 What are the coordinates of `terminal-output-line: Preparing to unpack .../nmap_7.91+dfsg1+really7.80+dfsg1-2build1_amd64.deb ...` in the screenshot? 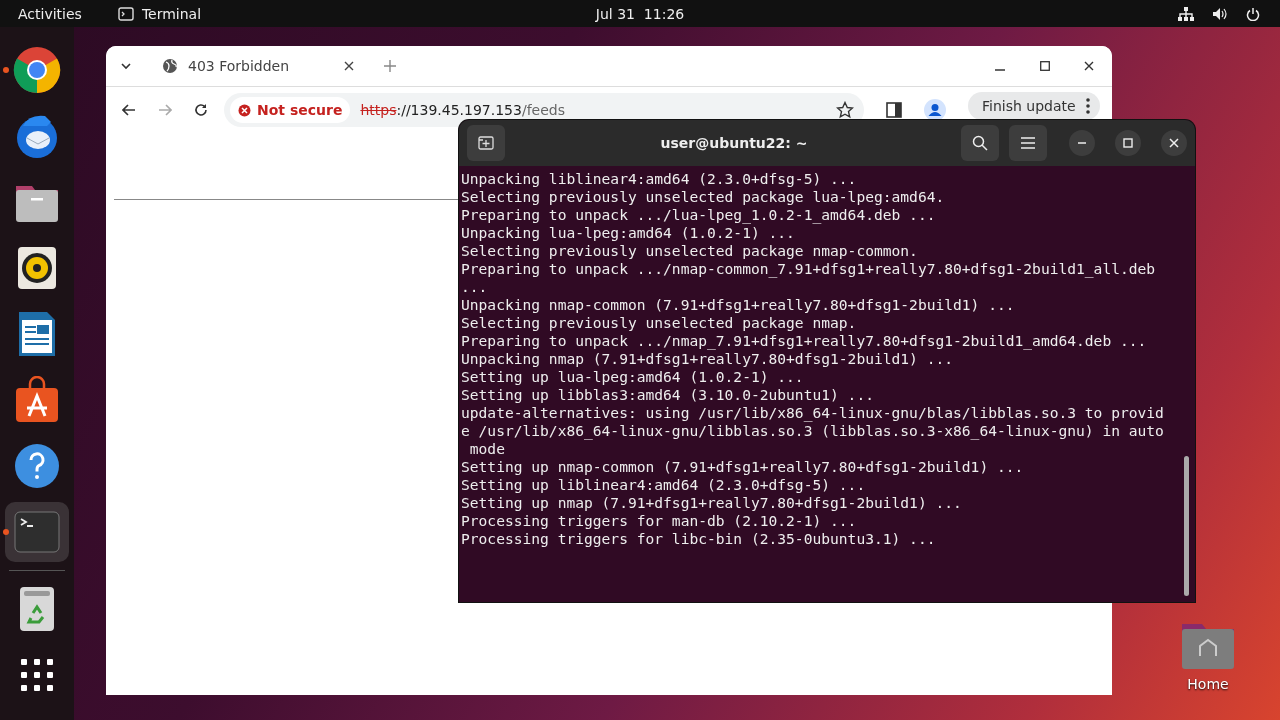 It's located at (804, 341).